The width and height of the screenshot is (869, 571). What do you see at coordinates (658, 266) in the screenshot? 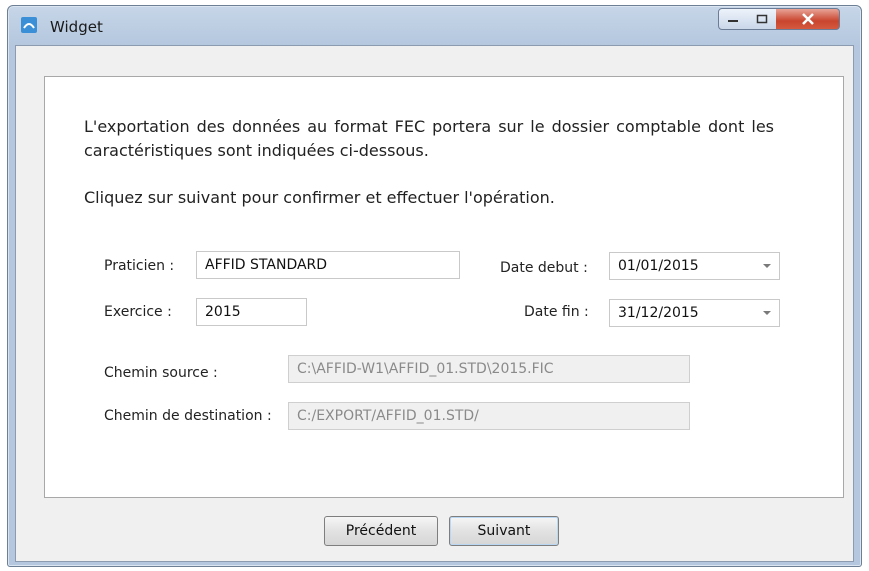
I see `date-debut-value: 01/01/2015` at bounding box center [658, 266].